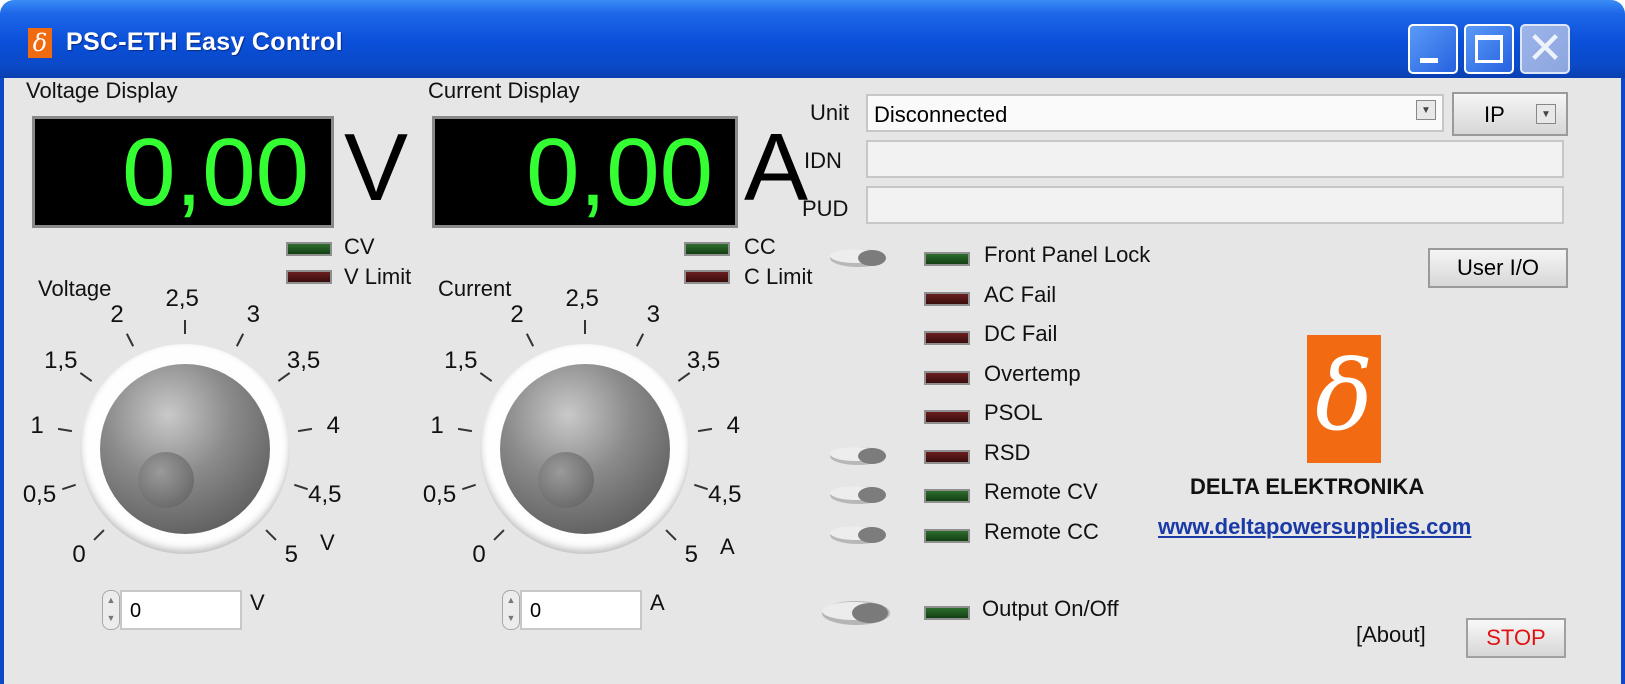 This screenshot has width=1625, height=684. What do you see at coordinates (812, 39) in the screenshot?
I see `title-bar: δ PSC-ETH Easy Control ✕` at bounding box center [812, 39].